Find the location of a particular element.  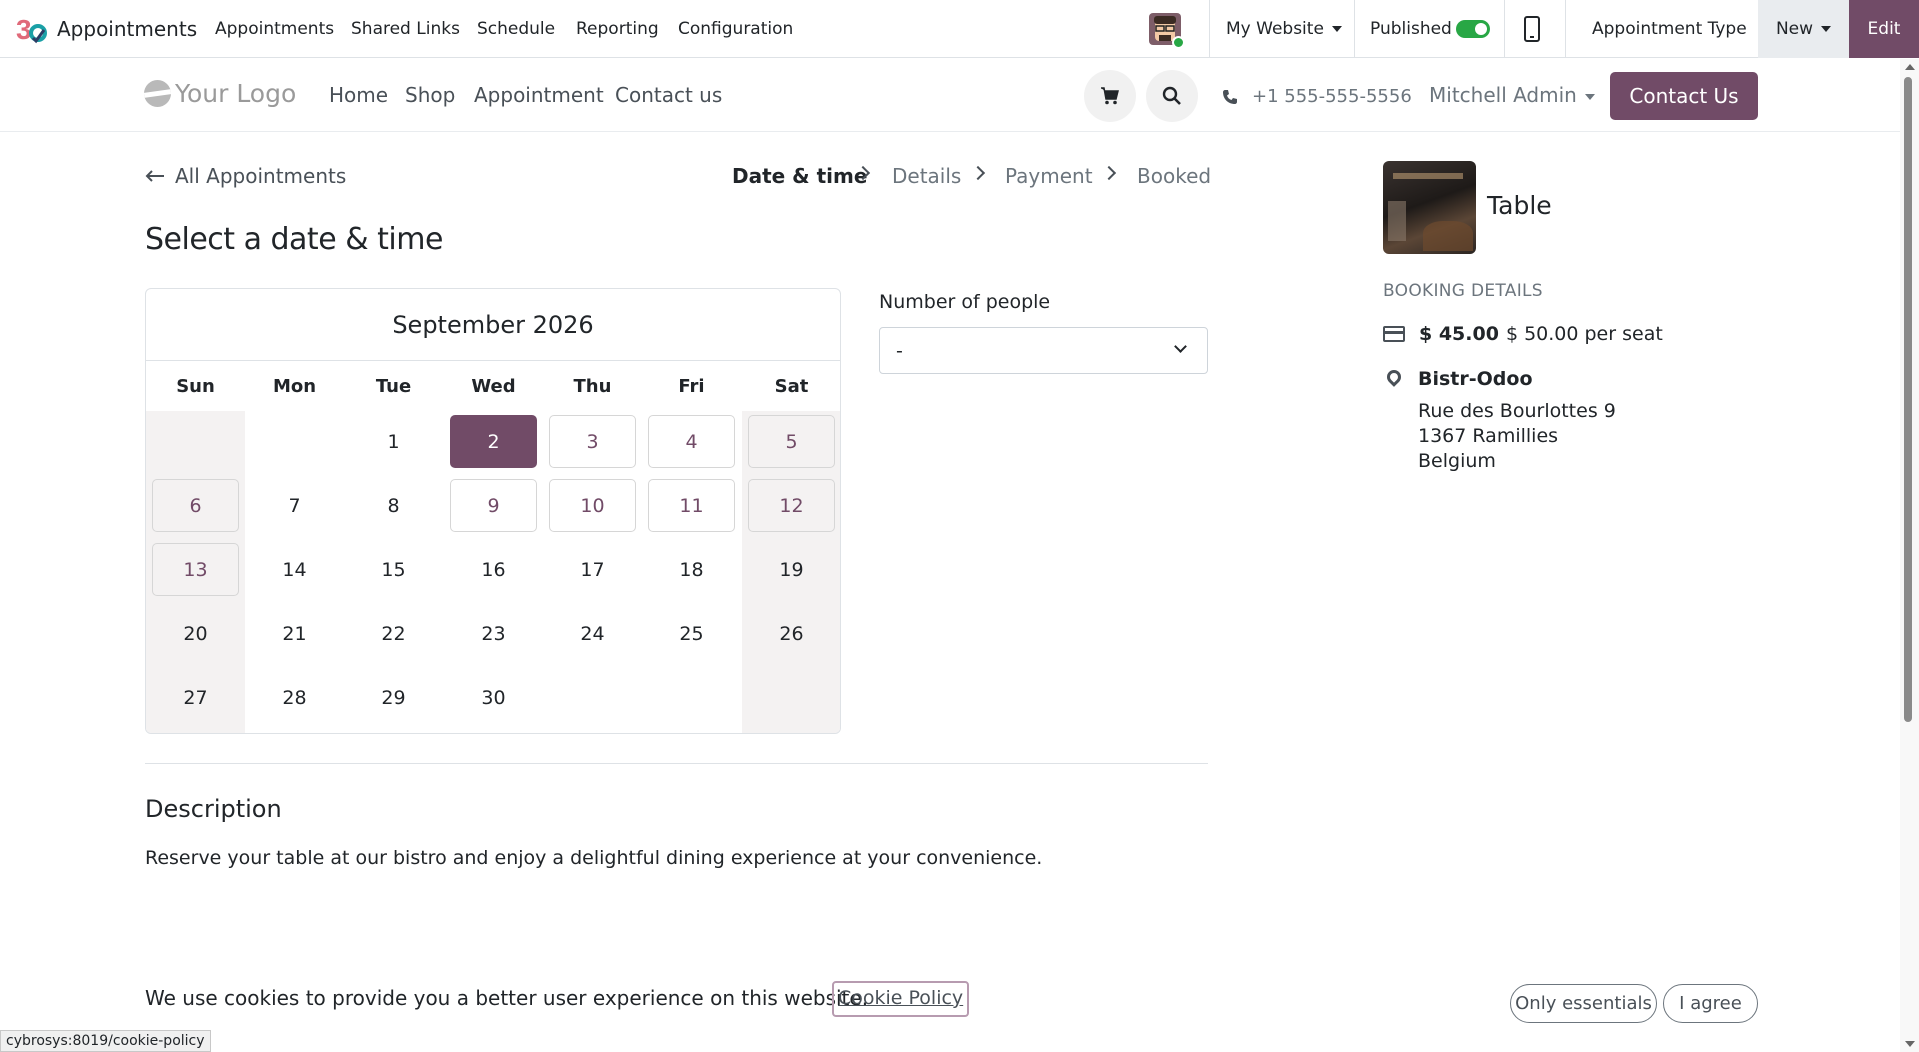

menu-configuration: Configuration is located at coordinates (735, 29).